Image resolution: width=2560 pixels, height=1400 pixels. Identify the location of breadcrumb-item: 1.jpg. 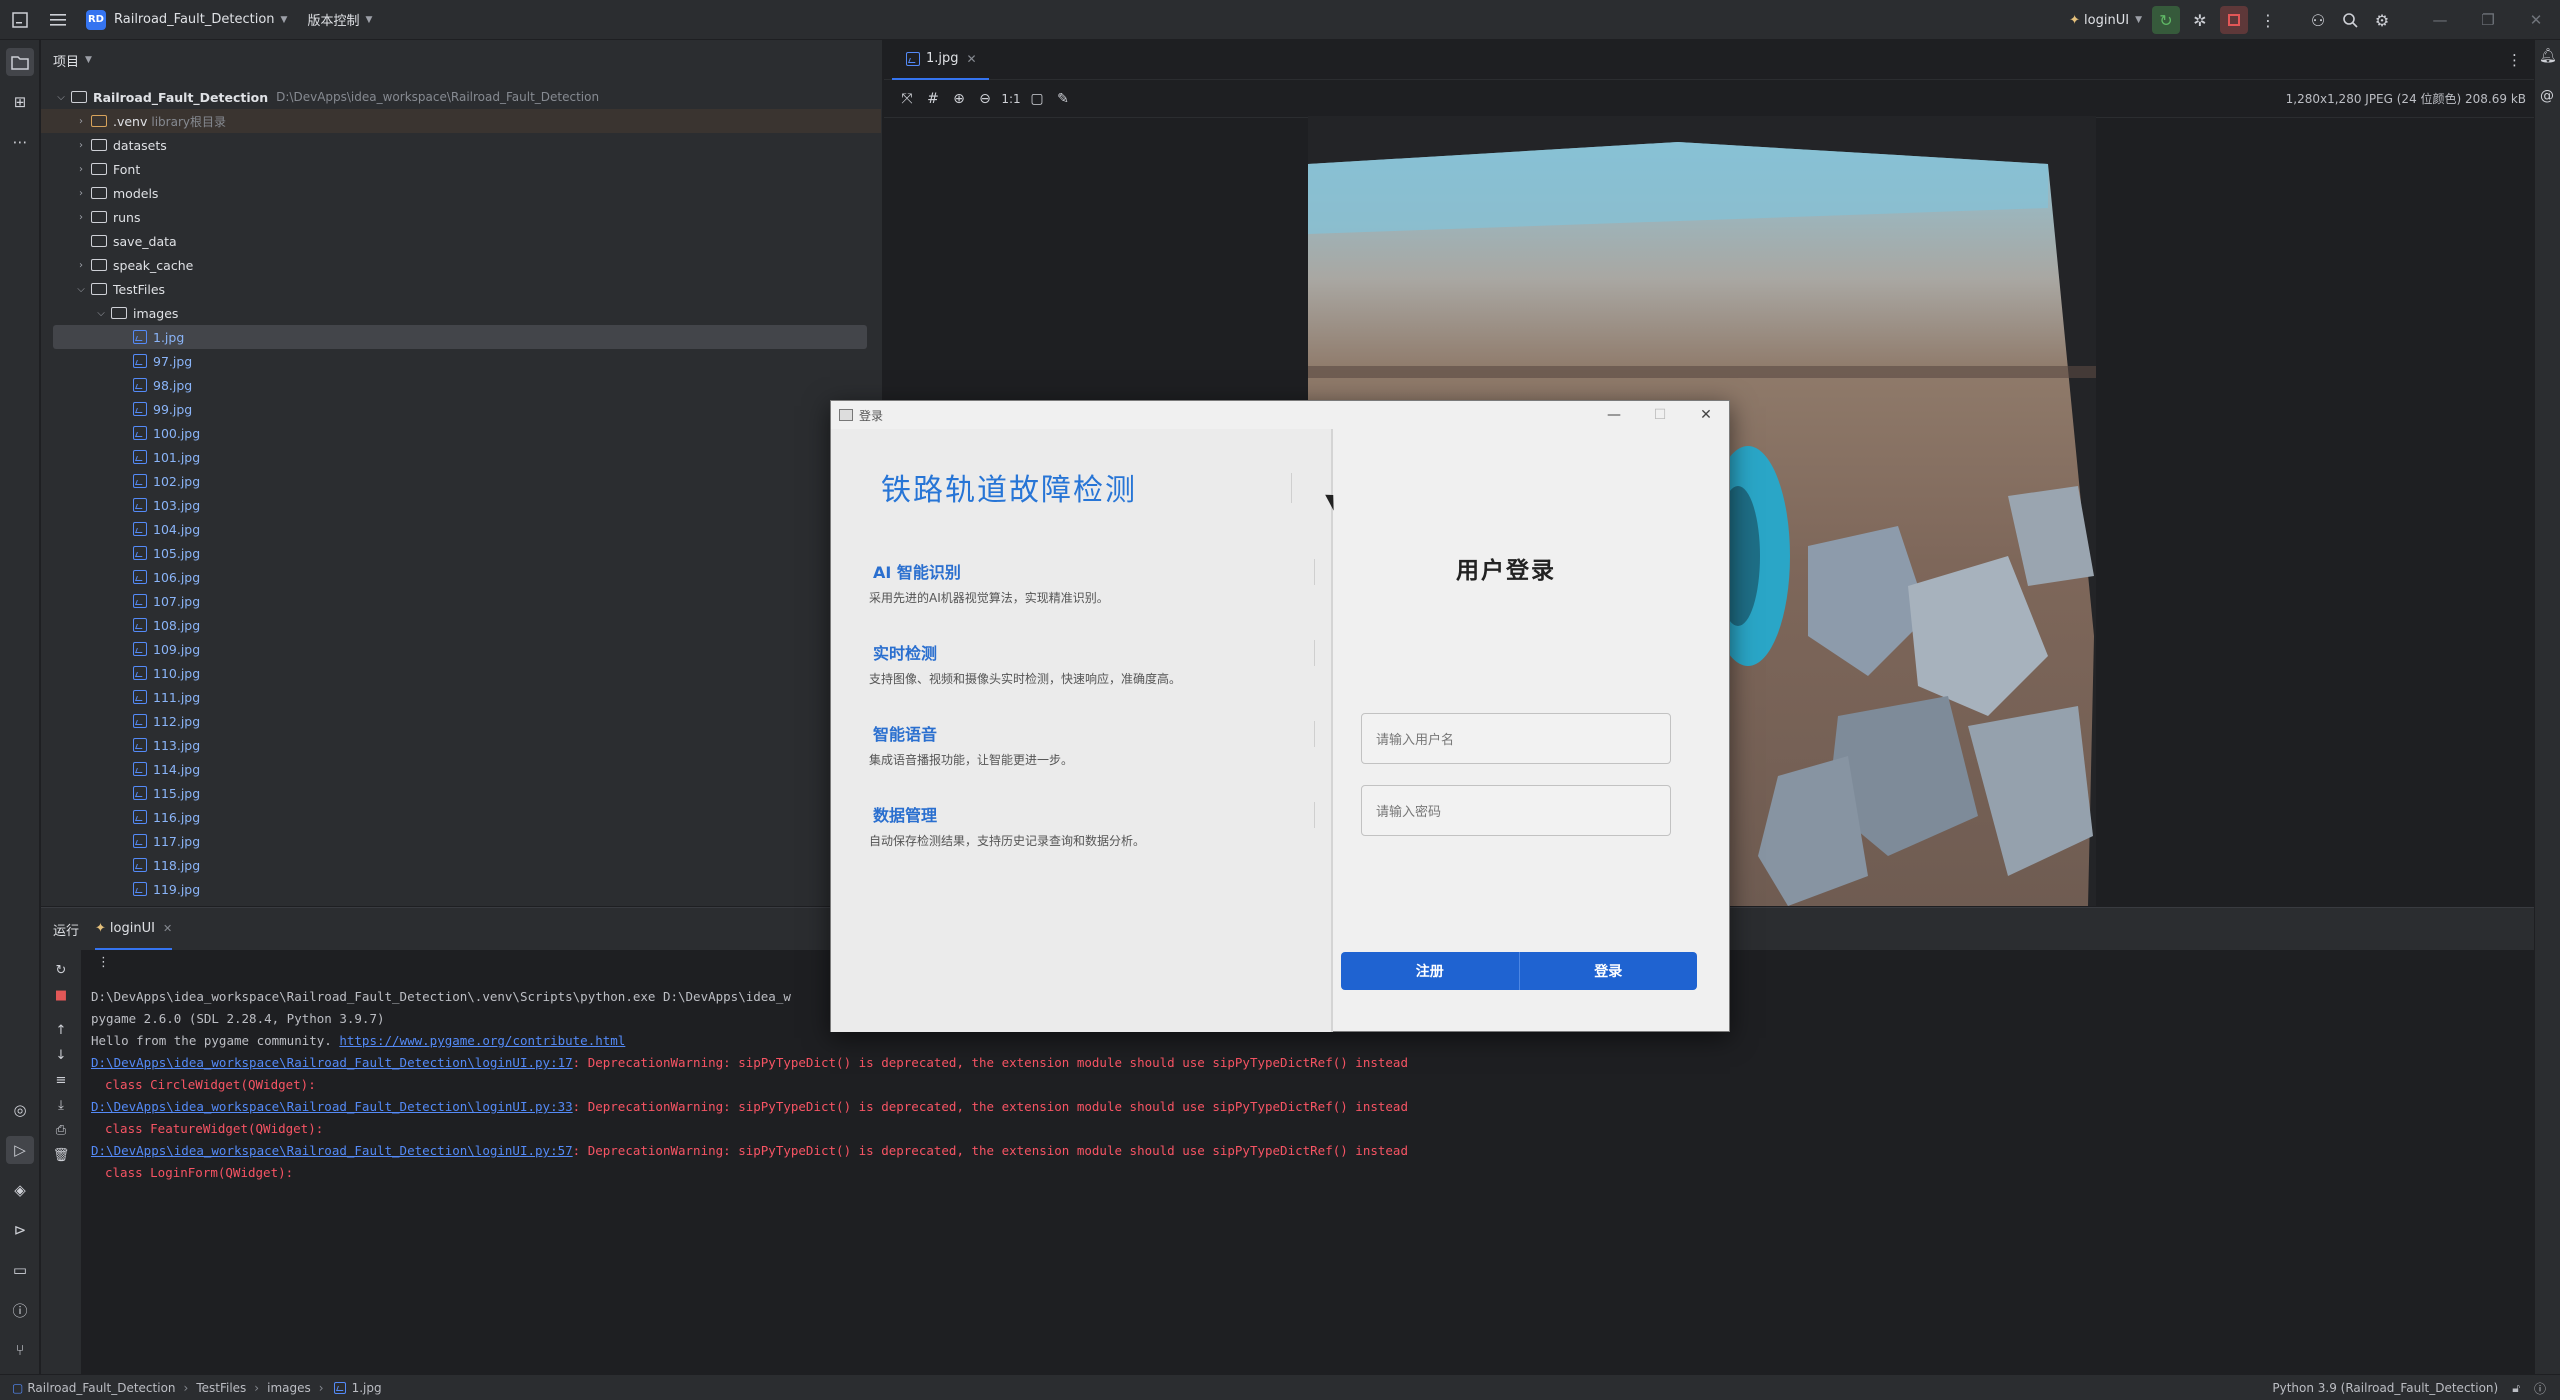
(367, 1388).